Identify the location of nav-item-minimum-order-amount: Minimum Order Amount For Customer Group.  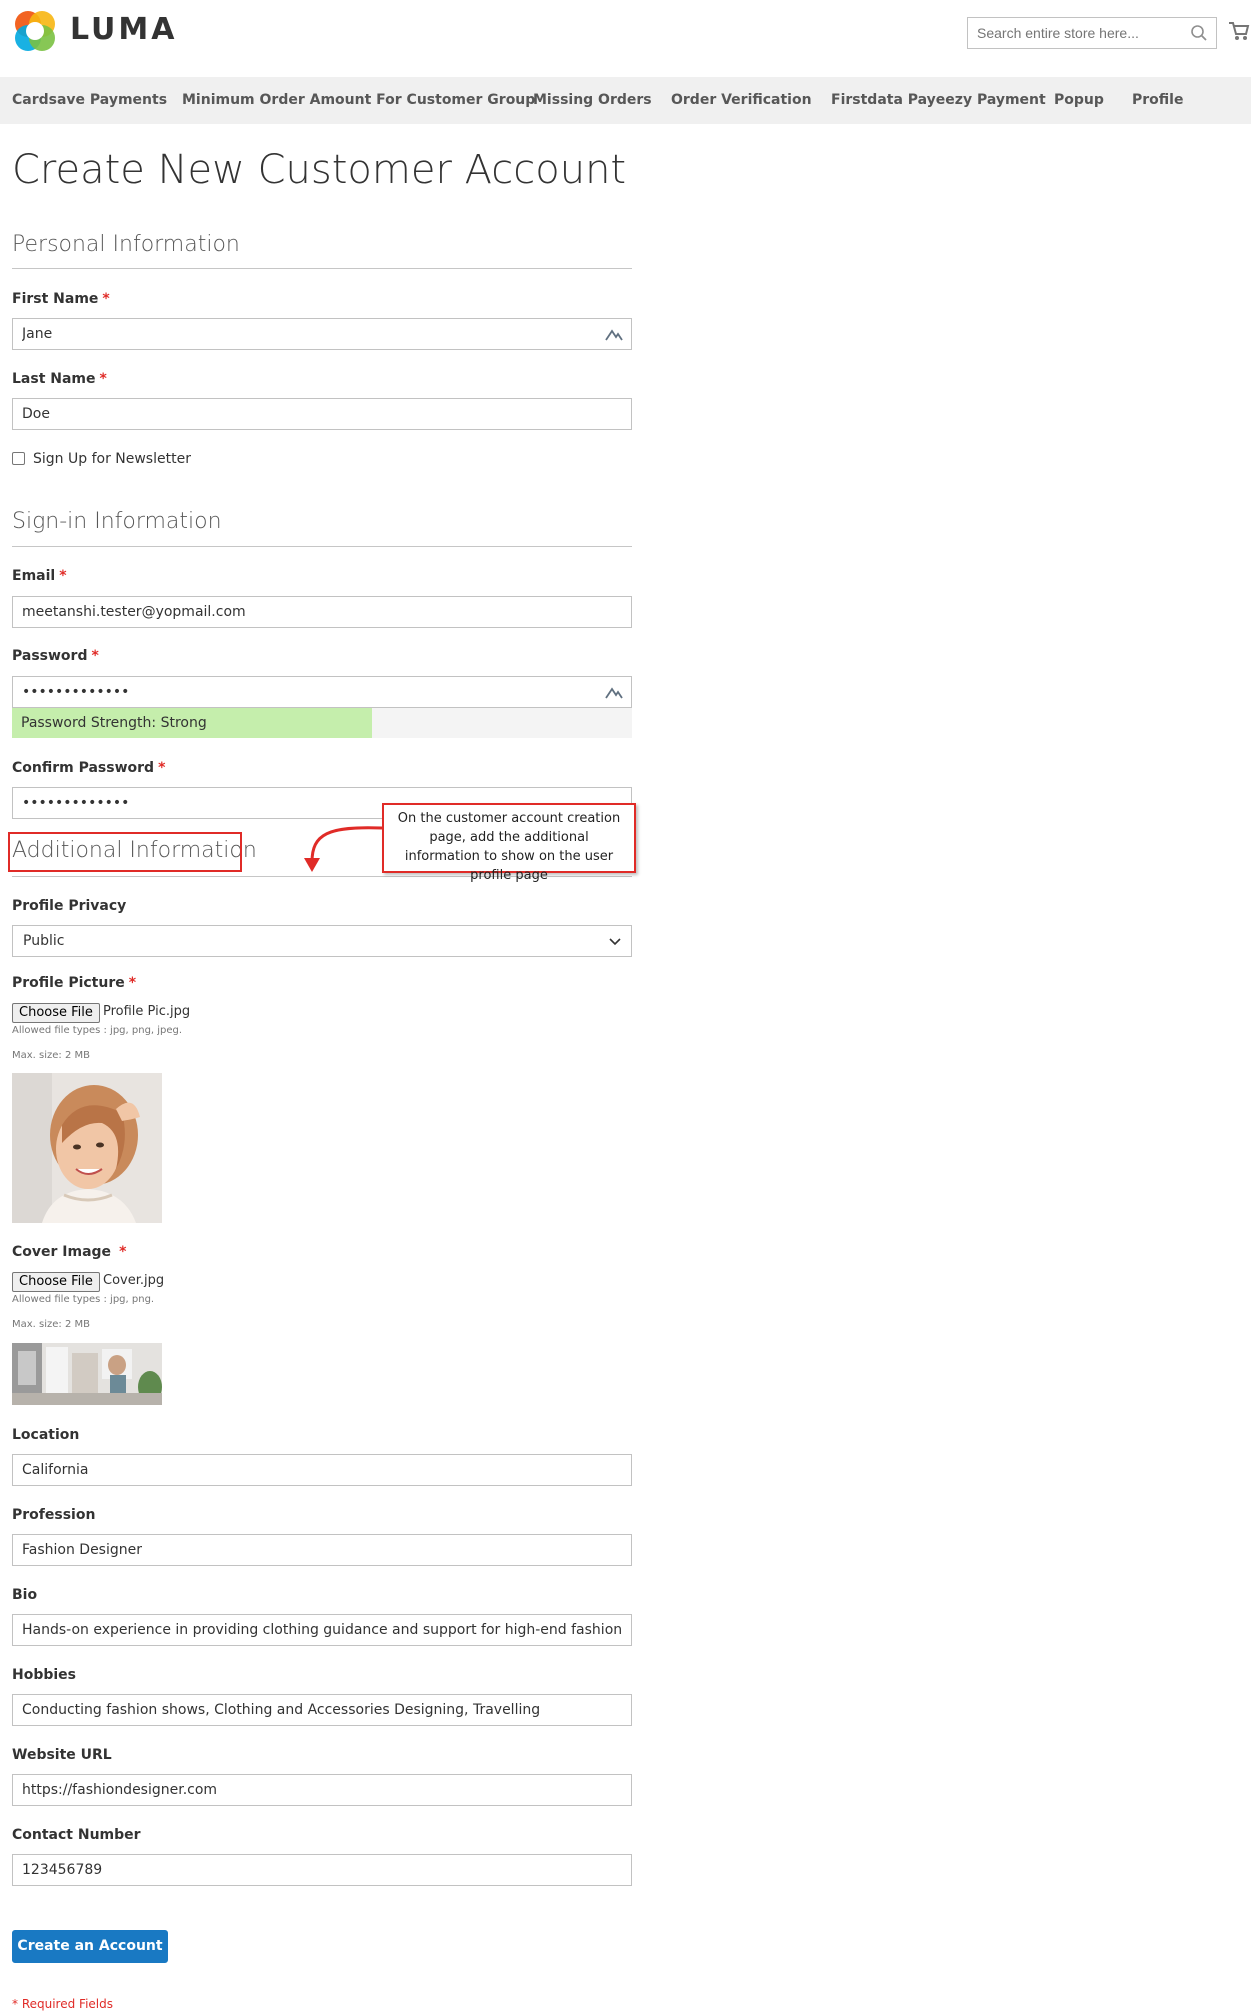
(358, 100).